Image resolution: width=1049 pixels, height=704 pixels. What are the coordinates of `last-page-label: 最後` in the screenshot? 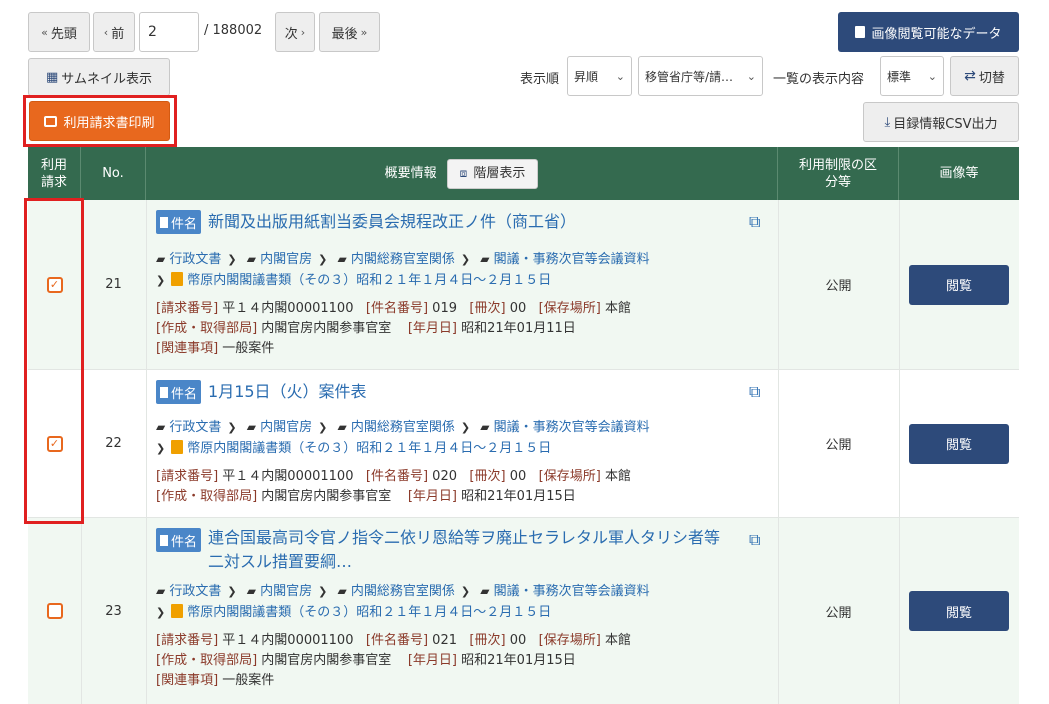 It's located at (344, 34).